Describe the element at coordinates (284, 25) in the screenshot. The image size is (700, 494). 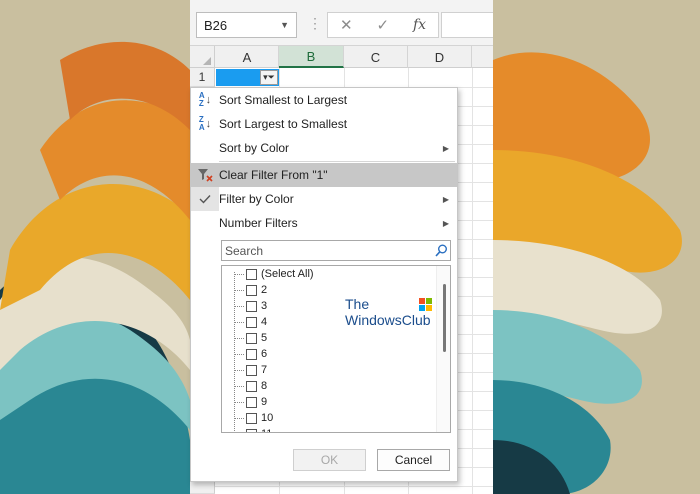
I see `chevron-down-icon: ▼` at that location.